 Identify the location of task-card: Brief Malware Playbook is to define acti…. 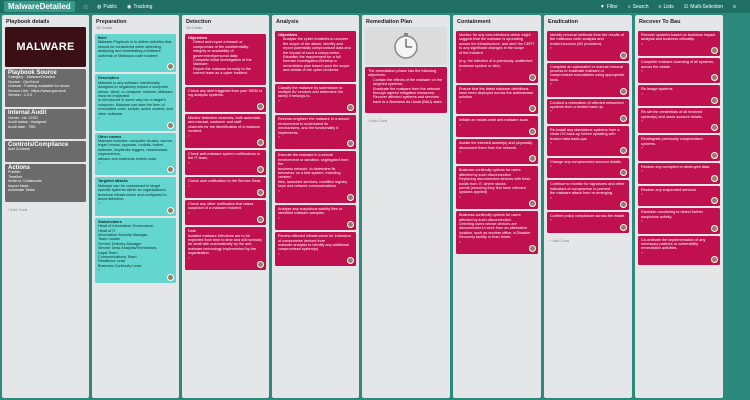
(135, 53).